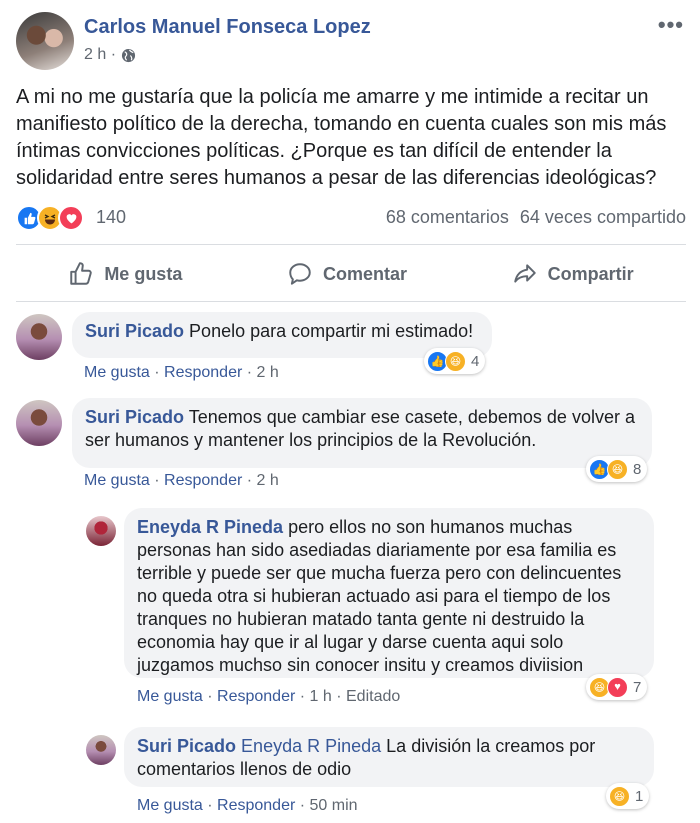 Image resolution: width=700 pixels, height=823 pixels. What do you see at coordinates (590, 273) in the screenshot?
I see `share-label: Compartir` at bounding box center [590, 273].